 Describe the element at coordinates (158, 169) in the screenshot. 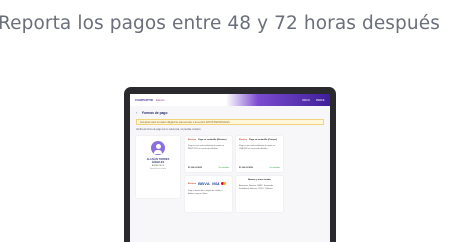

I see `profile-subtitle: Beneficiario activo` at that location.